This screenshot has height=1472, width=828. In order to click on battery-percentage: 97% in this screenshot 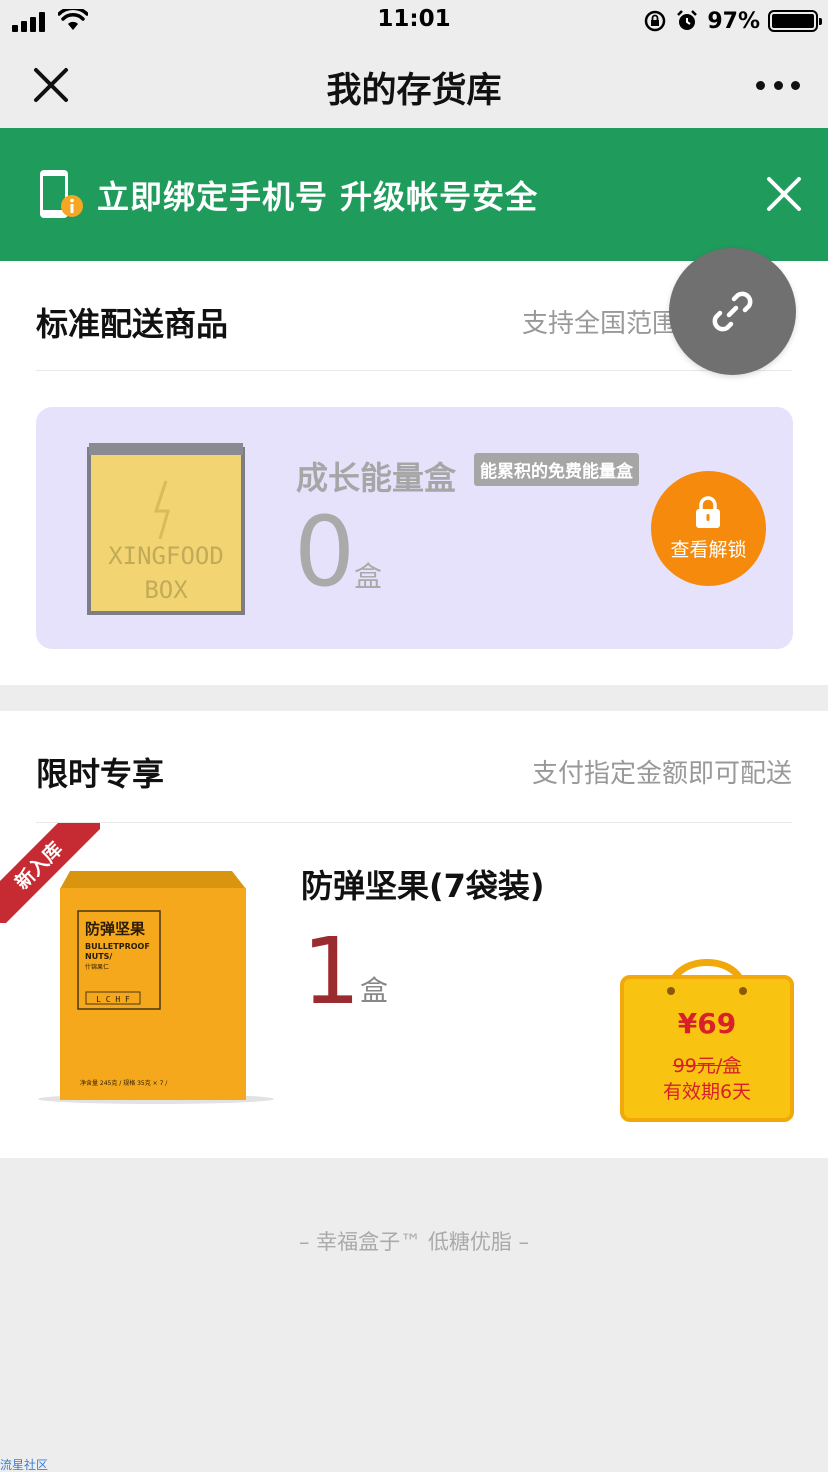, I will do `click(733, 21)`.